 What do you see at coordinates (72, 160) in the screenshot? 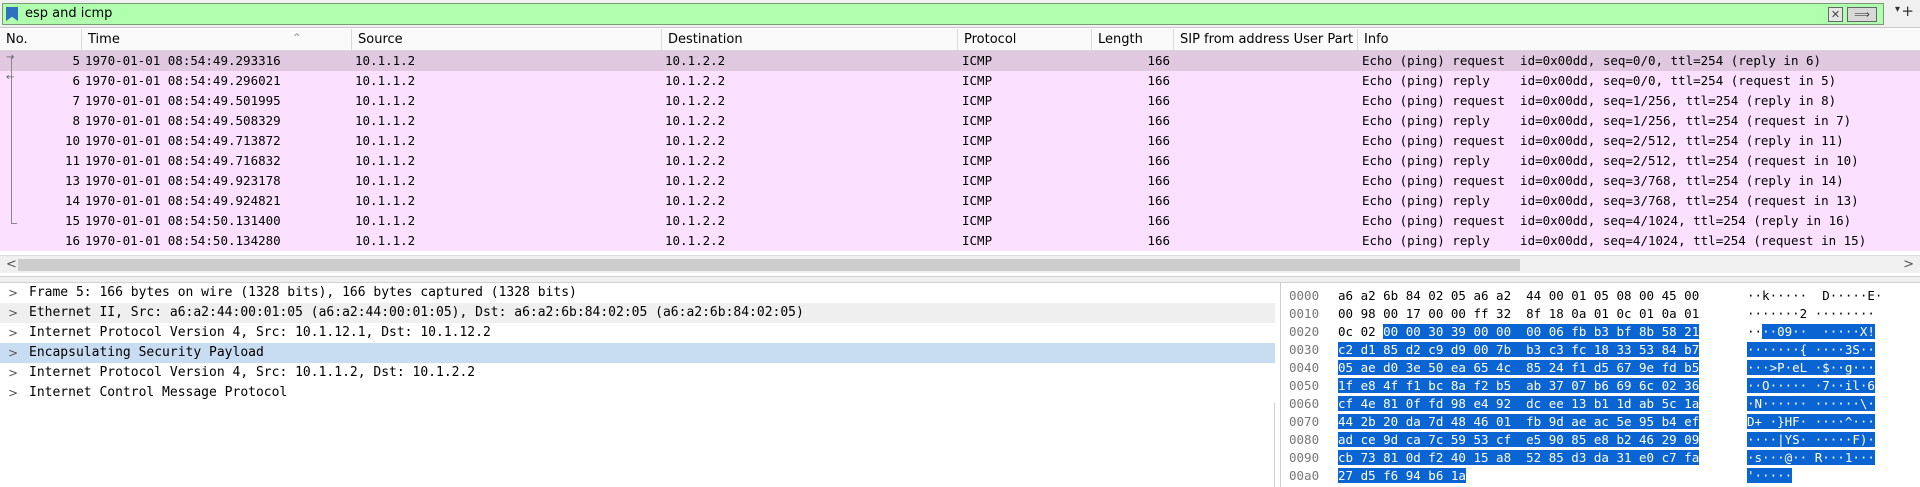
I see `packet-number: 11` at bounding box center [72, 160].